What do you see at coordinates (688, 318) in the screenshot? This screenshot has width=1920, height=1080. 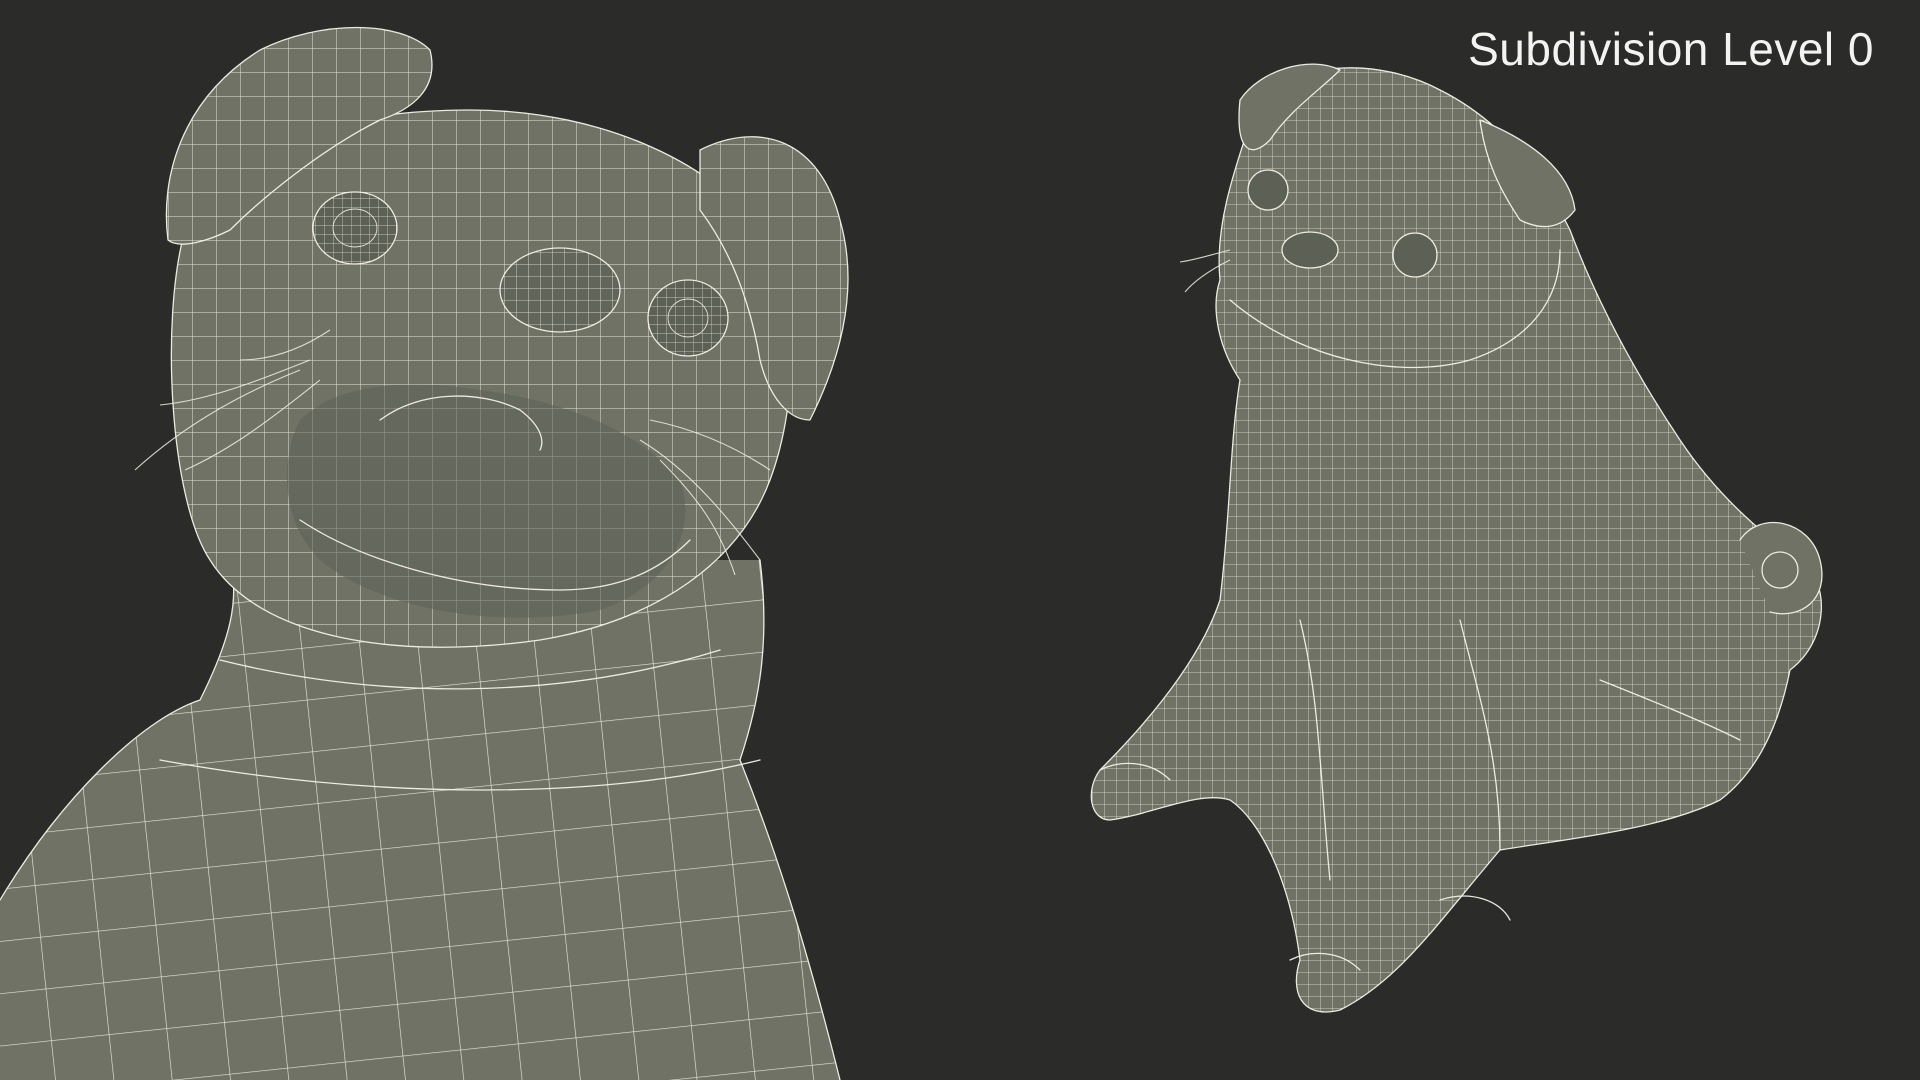 I see `closeup-eye-right` at bounding box center [688, 318].